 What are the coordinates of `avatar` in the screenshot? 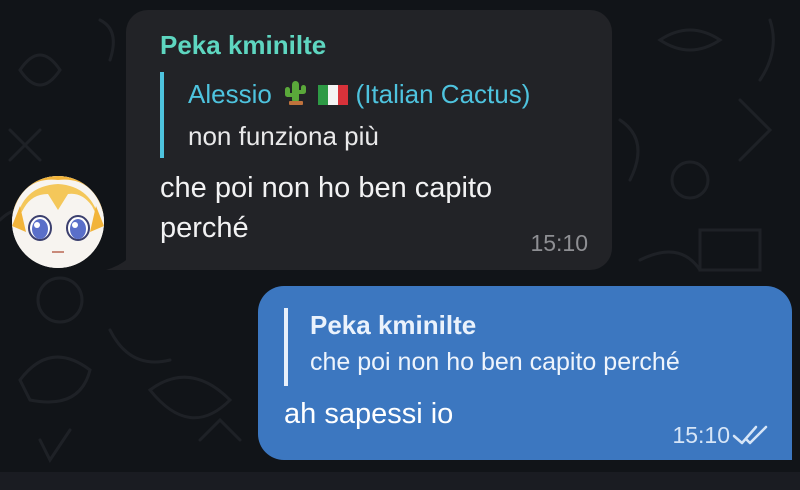 It's located at (58, 222).